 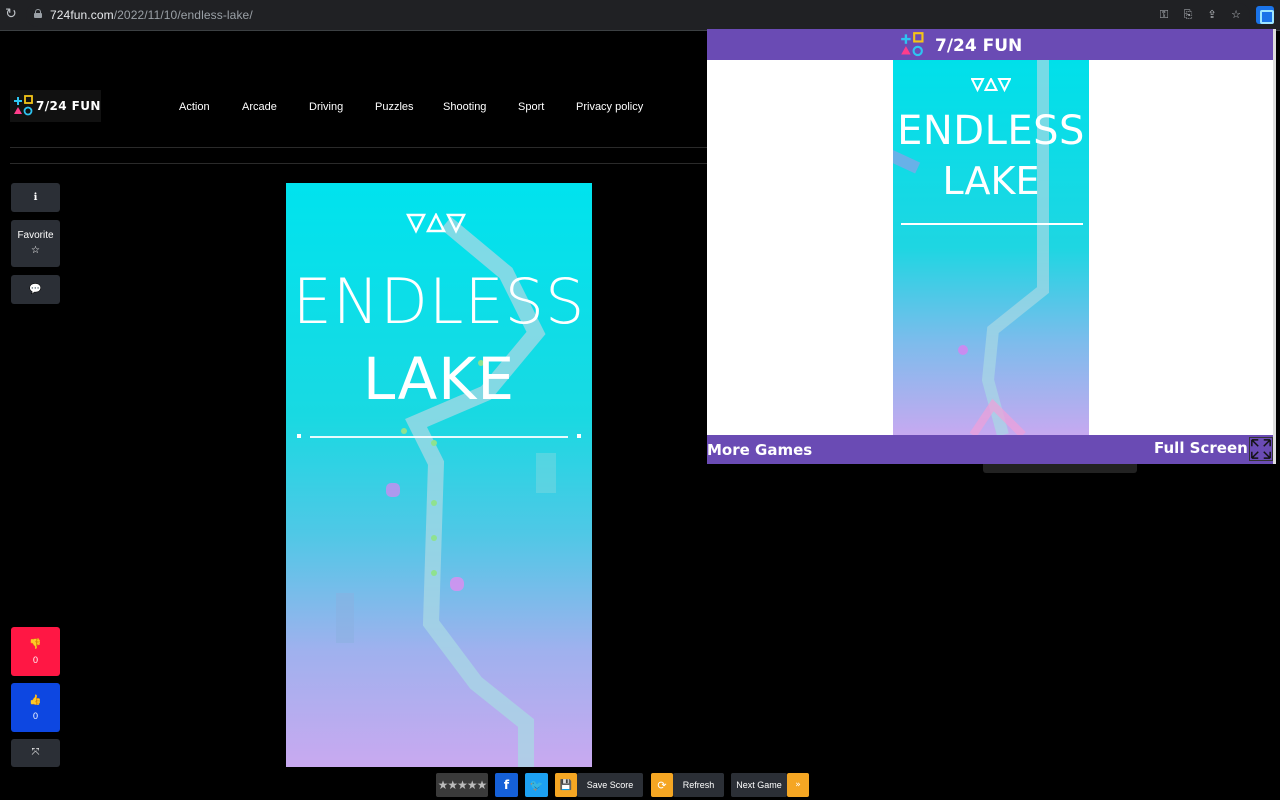 I want to click on refresh-button: Refresh, so click(x=698, y=785).